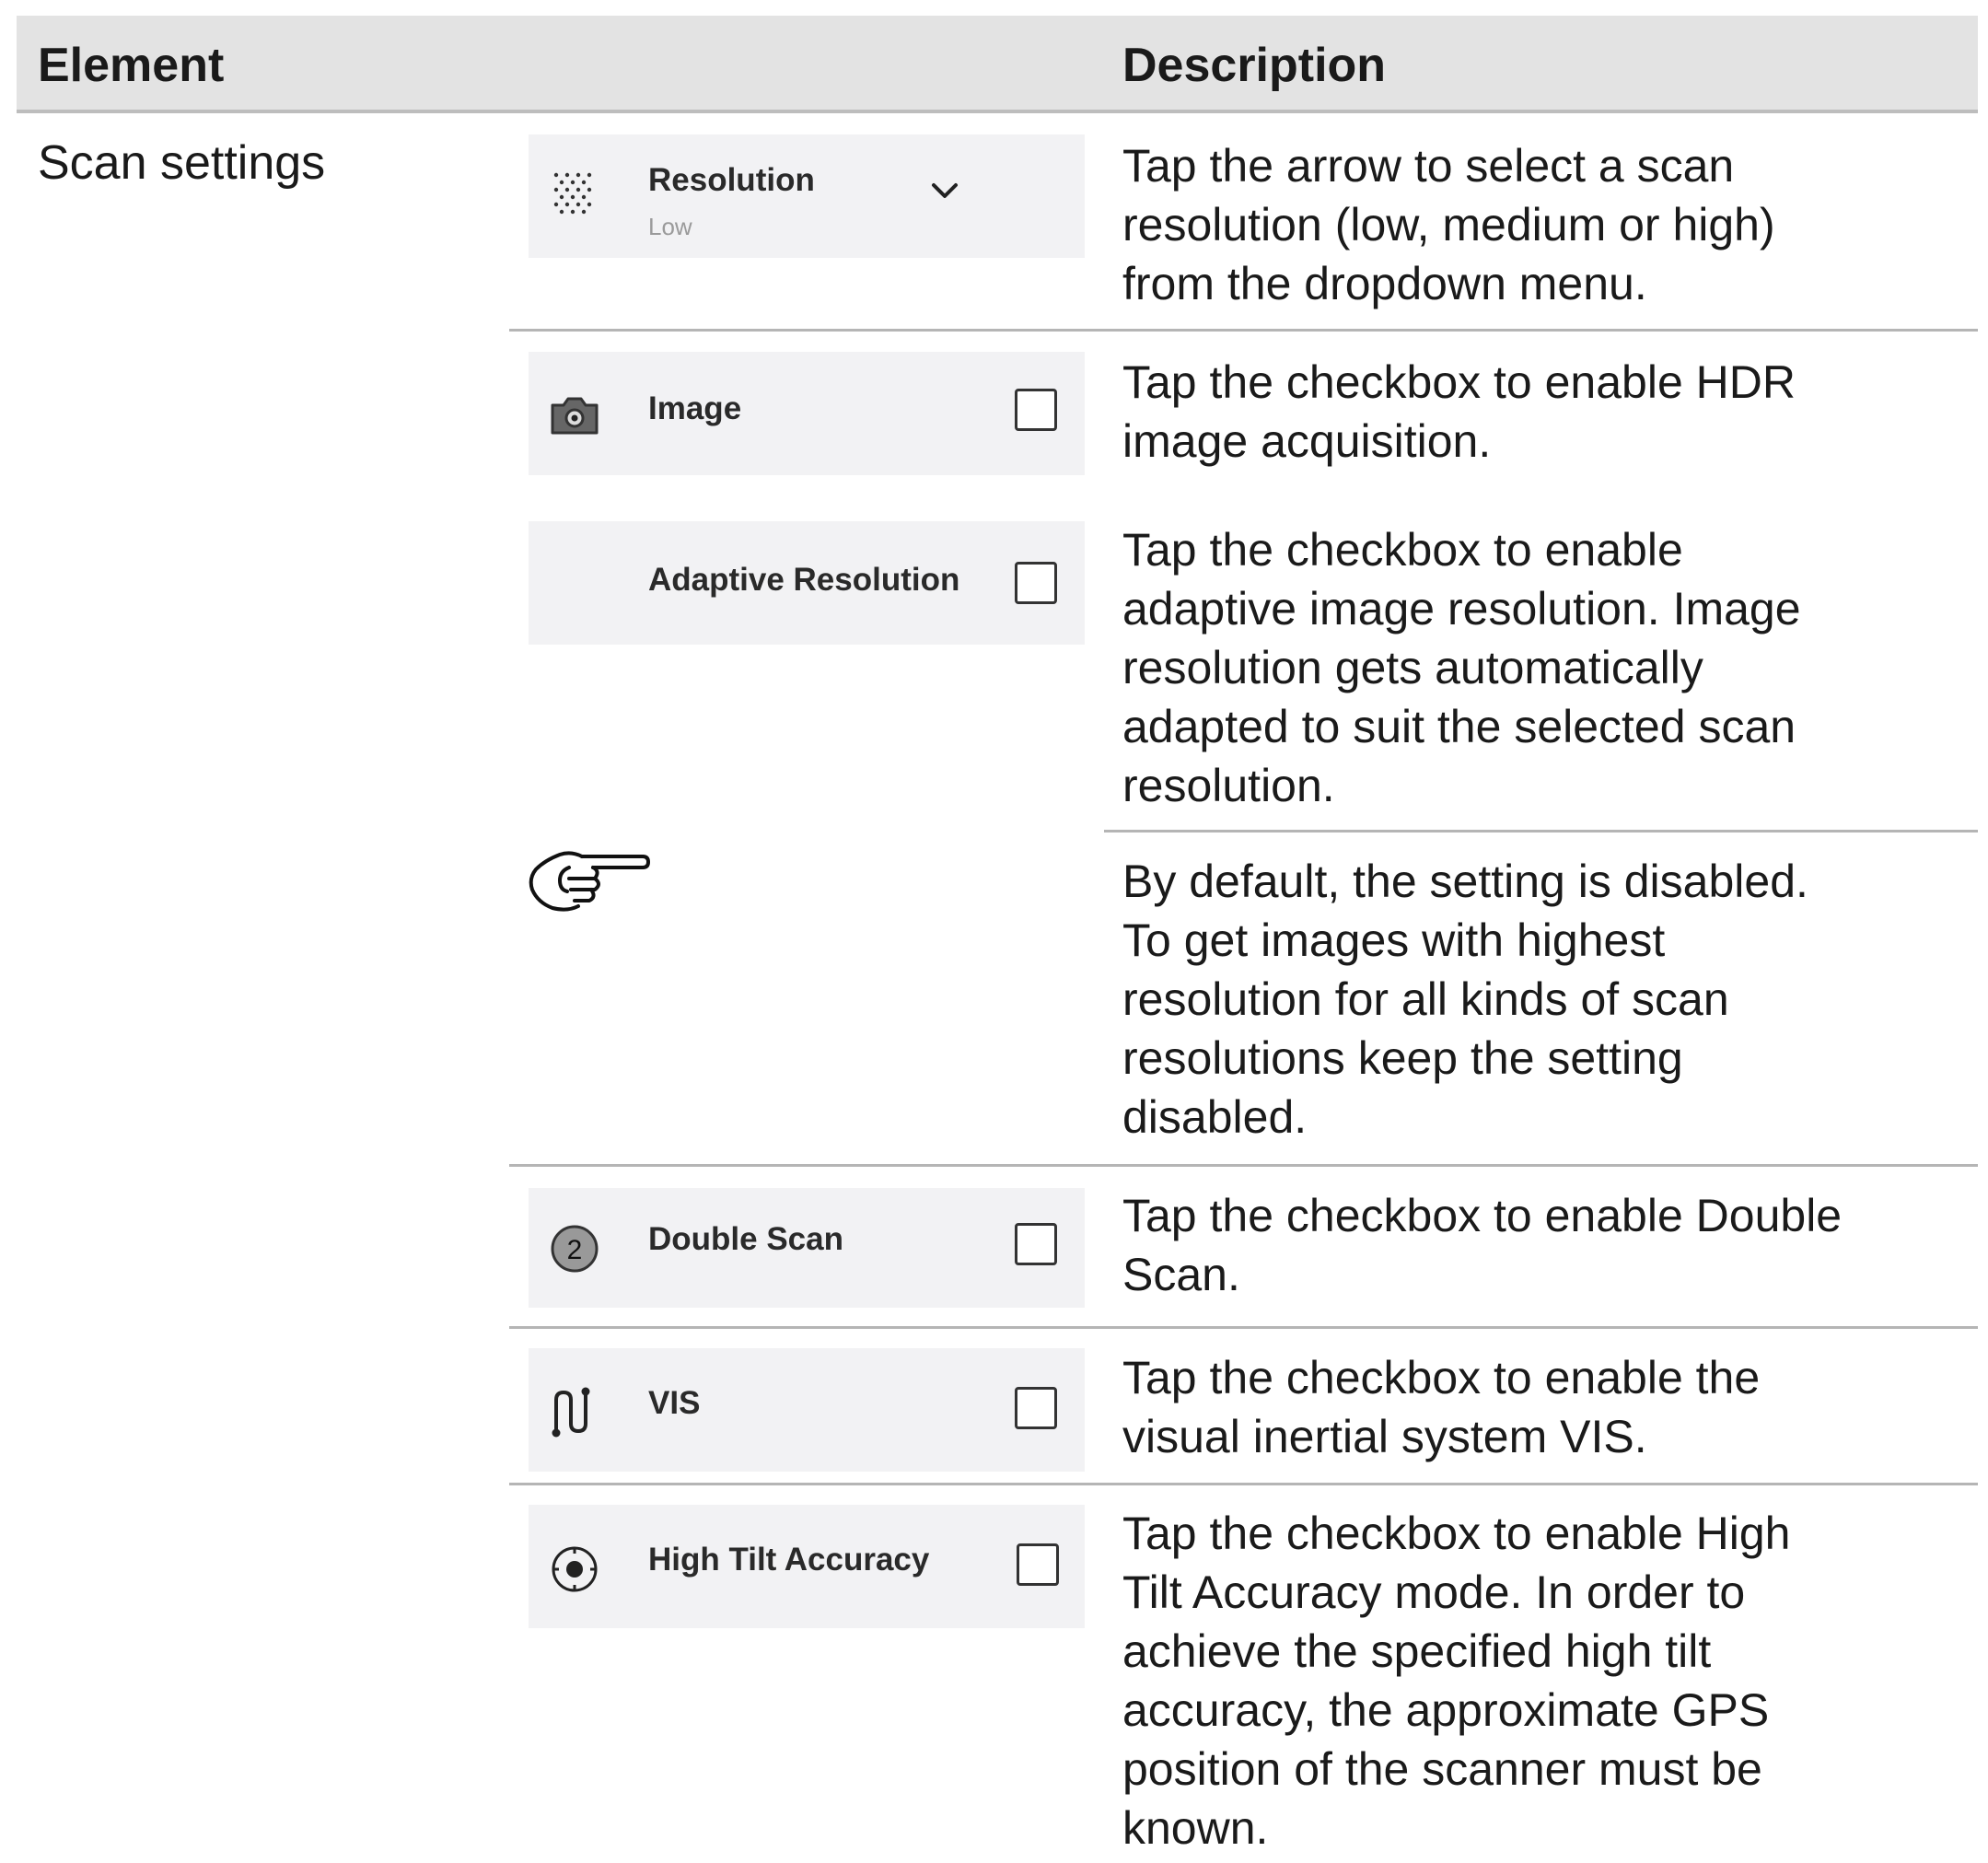  I want to click on double-scan-setting: 2 Double Scan, so click(807, 1248).